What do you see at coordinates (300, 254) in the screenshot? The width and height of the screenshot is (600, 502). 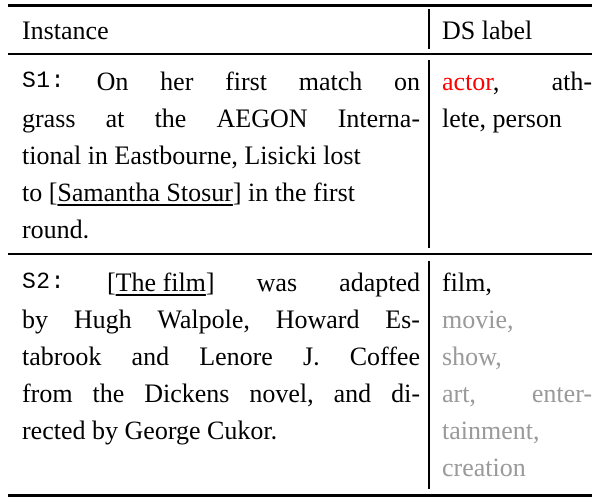 I see `table-row-divider-rule` at bounding box center [300, 254].